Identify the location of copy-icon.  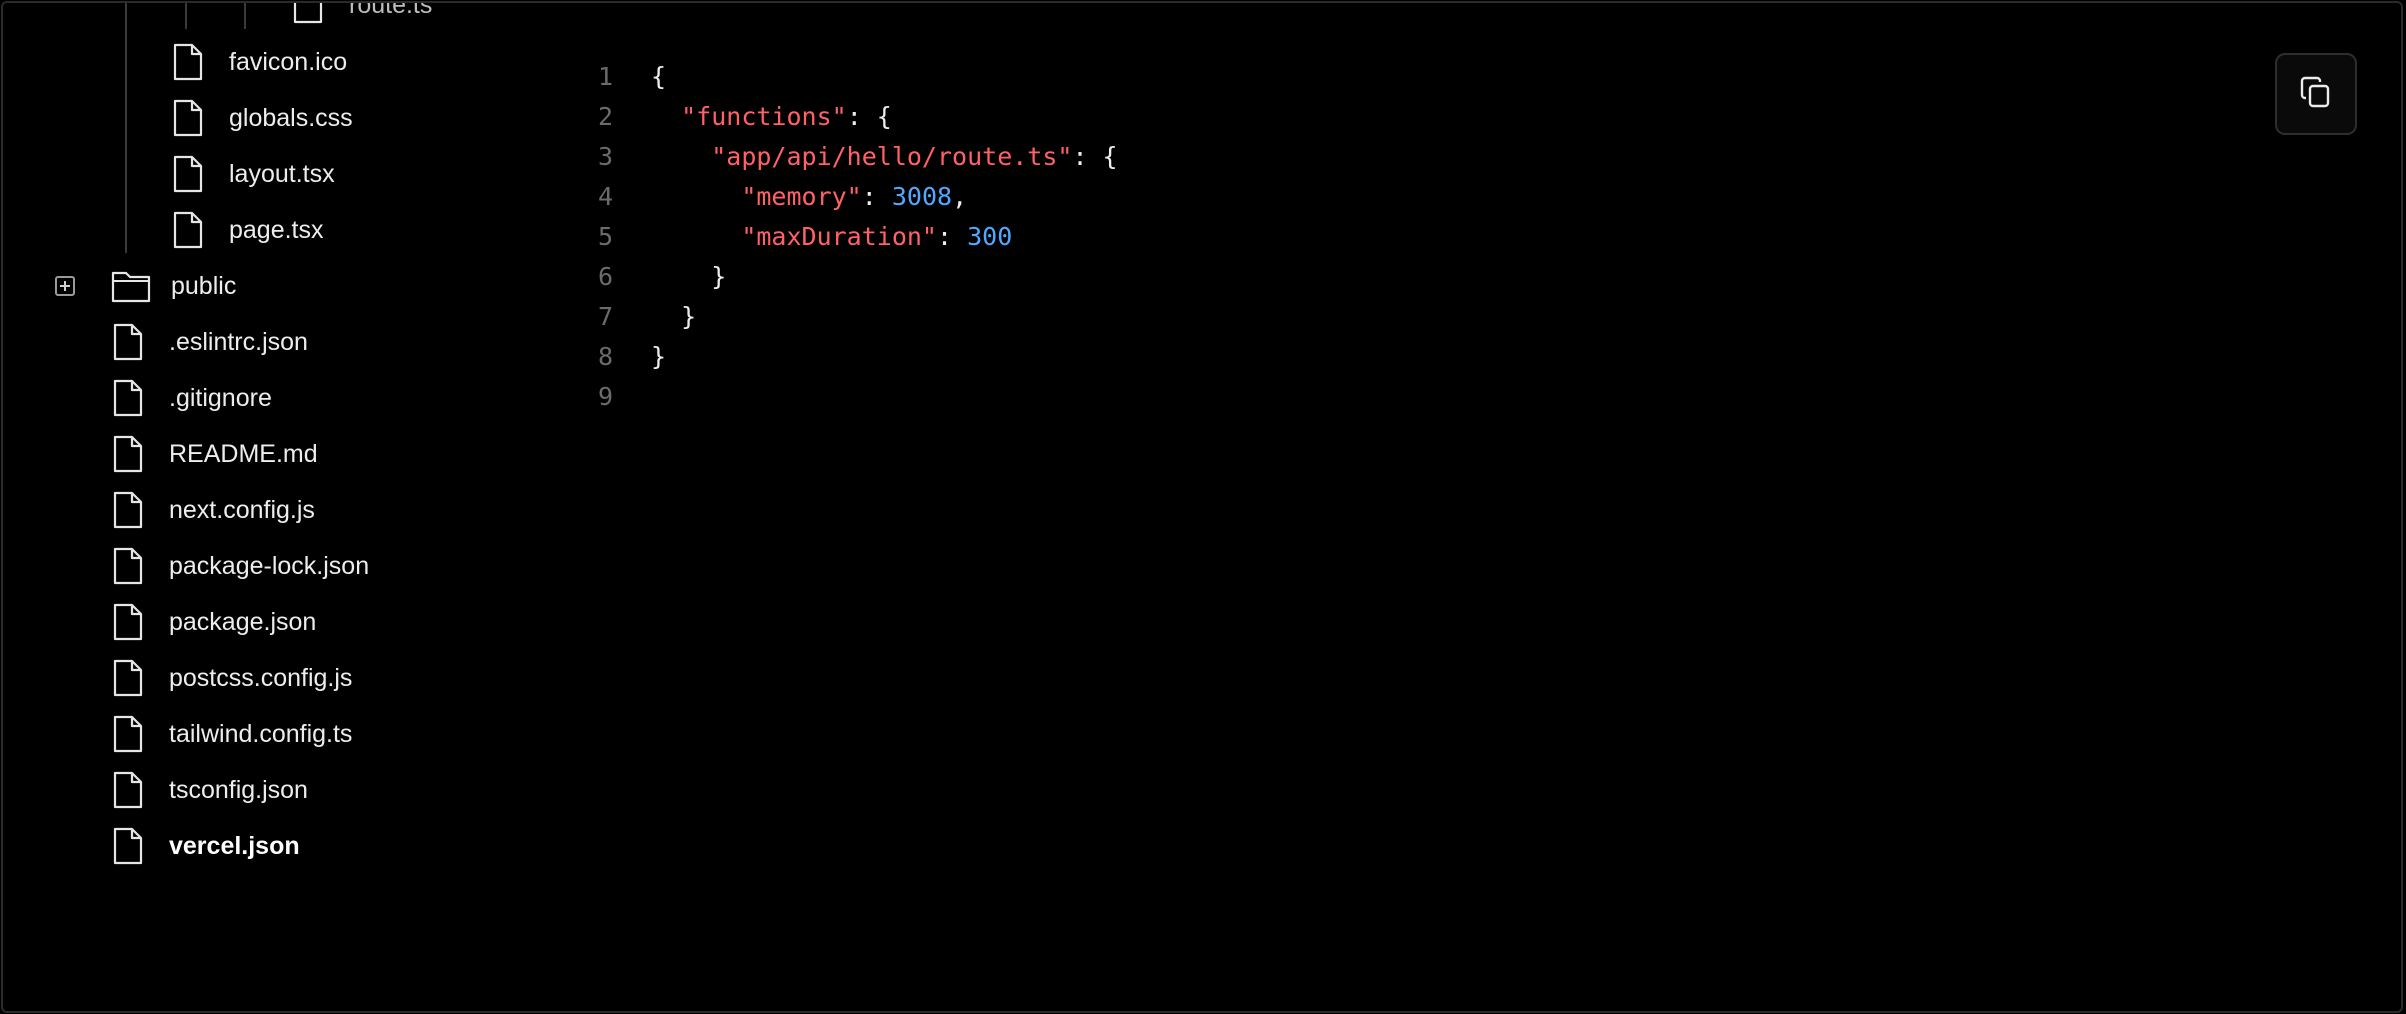
(2316, 94).